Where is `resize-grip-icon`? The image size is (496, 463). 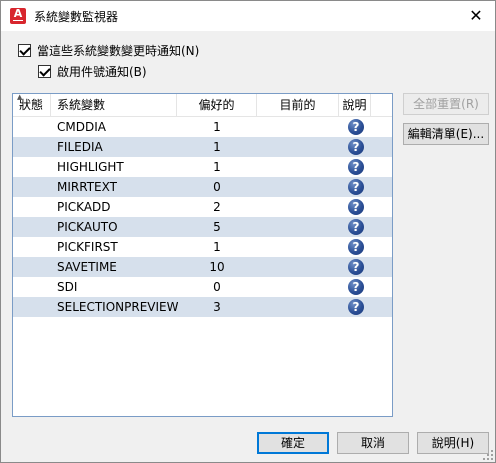 resize-grip-icon is located at coordinates (487, 454).